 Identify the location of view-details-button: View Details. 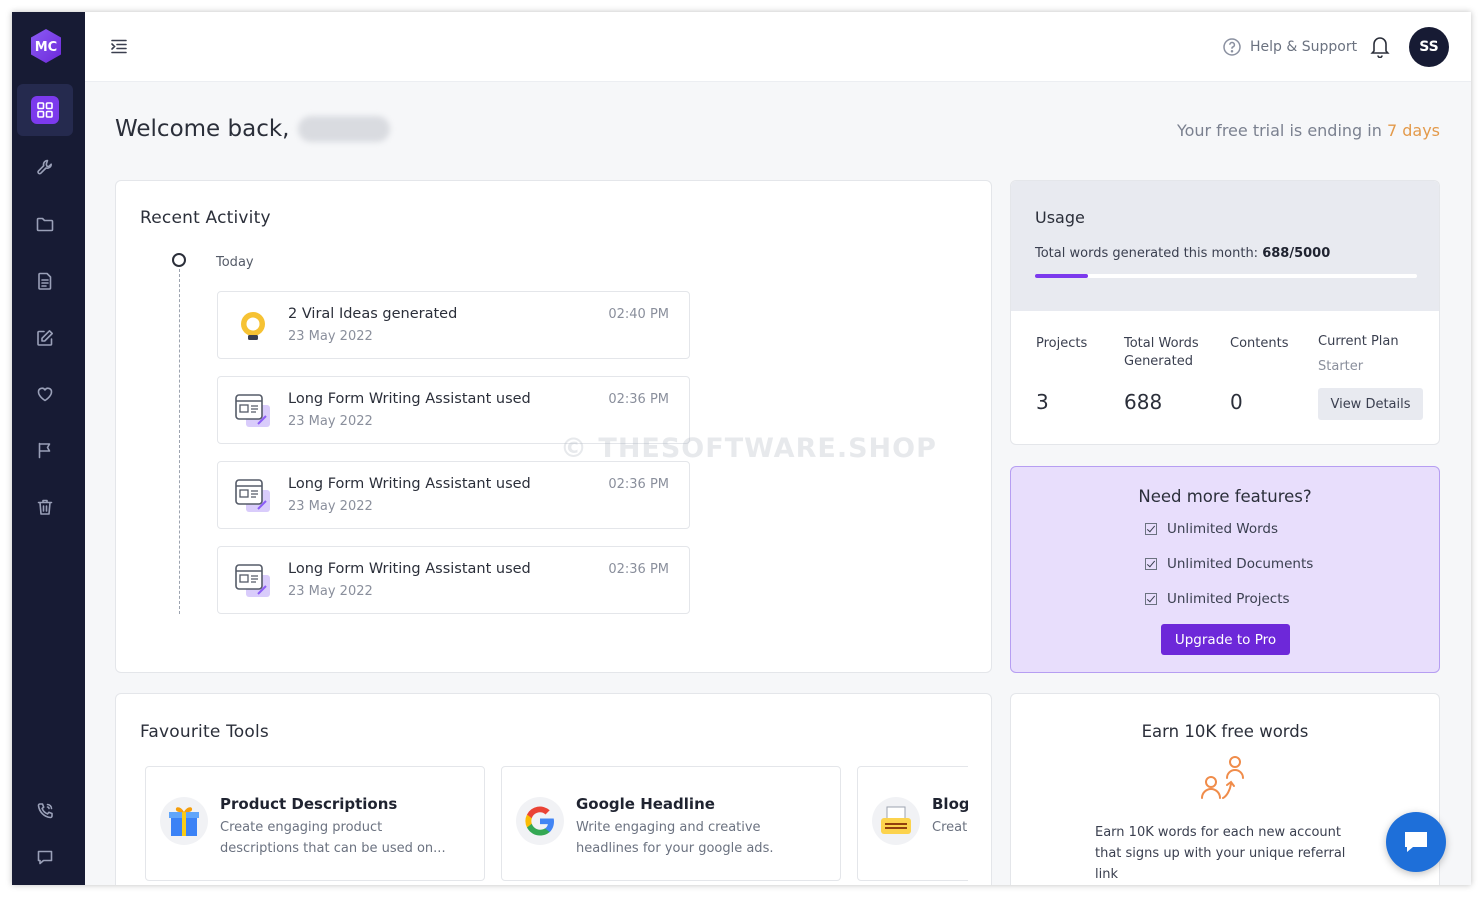
(1370, 404).